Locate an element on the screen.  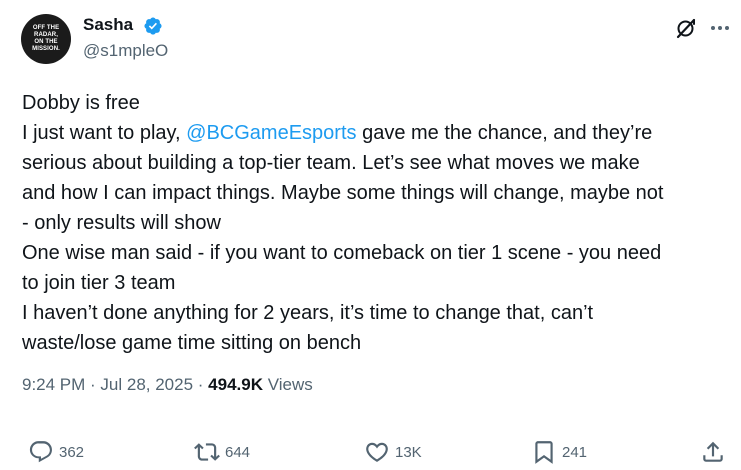
post-time: 9:24 PM is located at coordinates (53, 384).